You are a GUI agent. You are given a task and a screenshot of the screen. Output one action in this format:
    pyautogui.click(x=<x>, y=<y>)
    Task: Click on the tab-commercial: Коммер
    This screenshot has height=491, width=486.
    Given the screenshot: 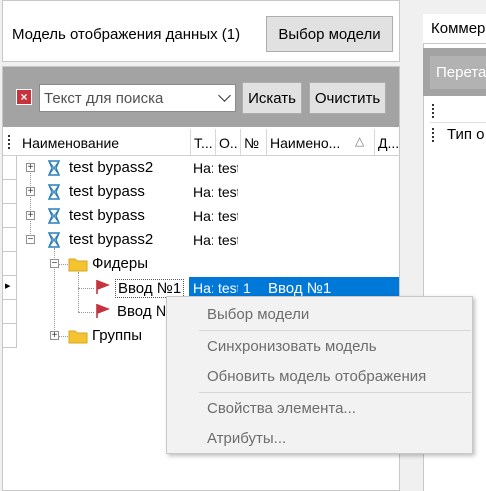 What is the action you would take?
    pyautogui.click(x=454, y=29)
    